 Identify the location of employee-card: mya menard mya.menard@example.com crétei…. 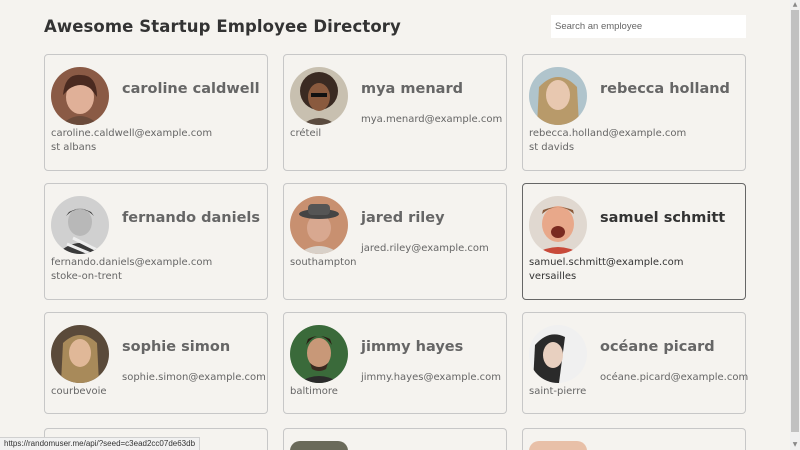
(395, 112).